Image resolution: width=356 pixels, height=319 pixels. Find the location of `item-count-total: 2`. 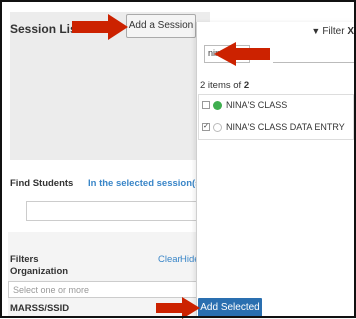

item-count-total: 2 is located at coordinates (246, 85).